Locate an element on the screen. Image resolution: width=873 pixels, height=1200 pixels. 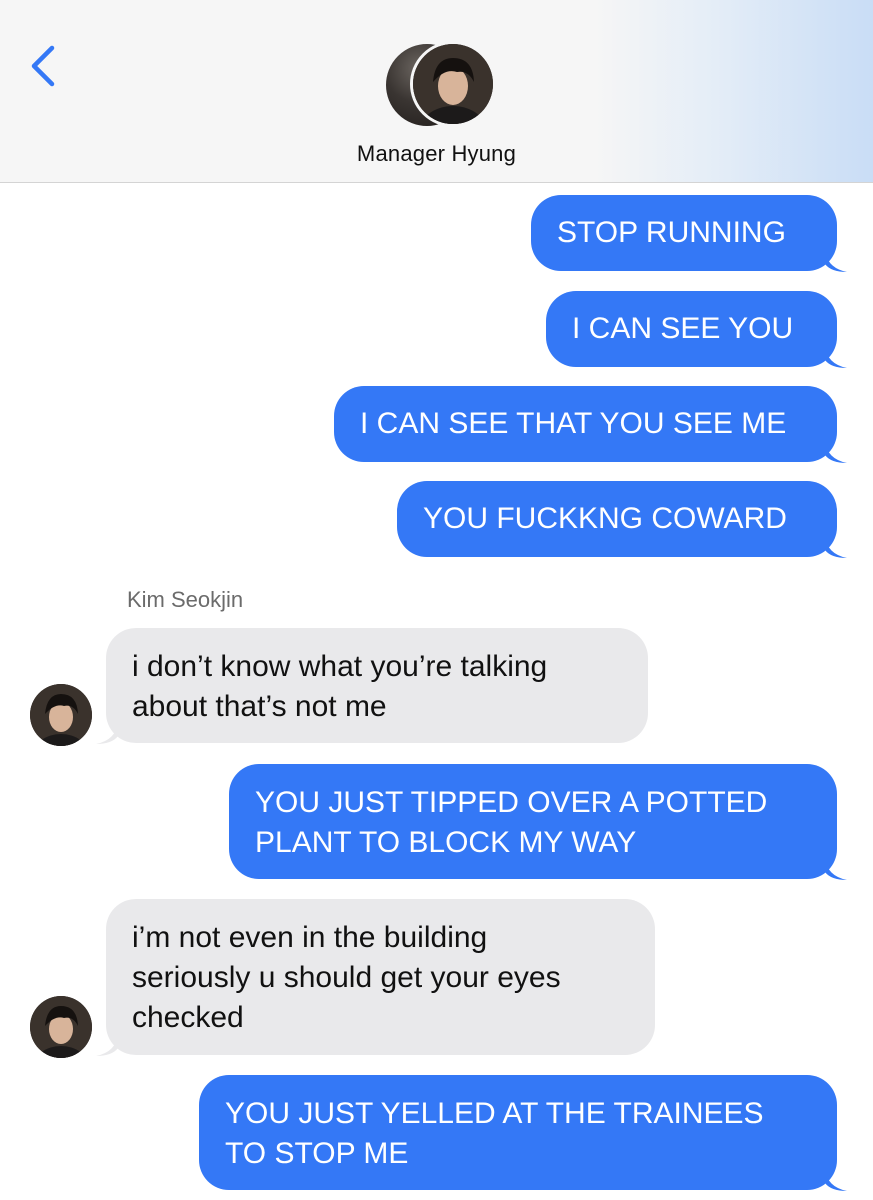
outgoing-message-bubble: STOP RUNNING is located at coordinates (684, 233).